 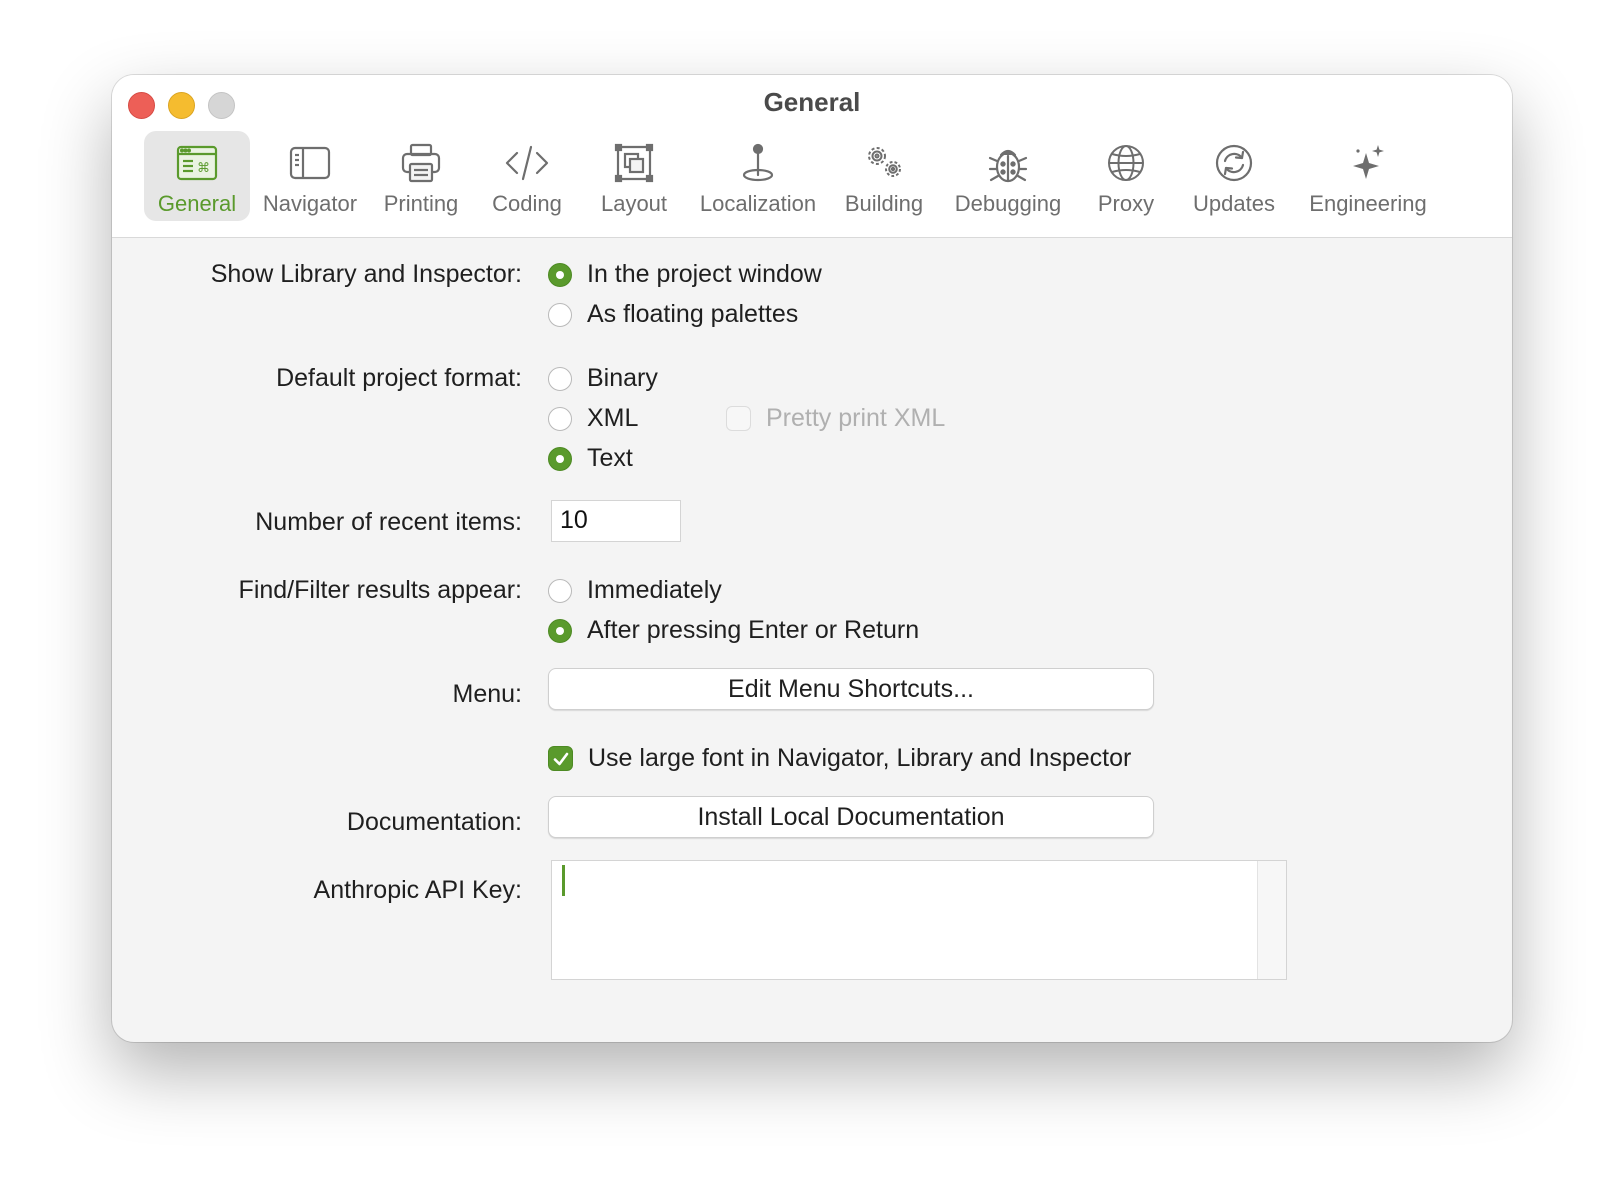 What do you see at coordinates (1234, 203) in the screenshot?
I see `tab-updates-label: Updates` at bounding box center [1234, 203].